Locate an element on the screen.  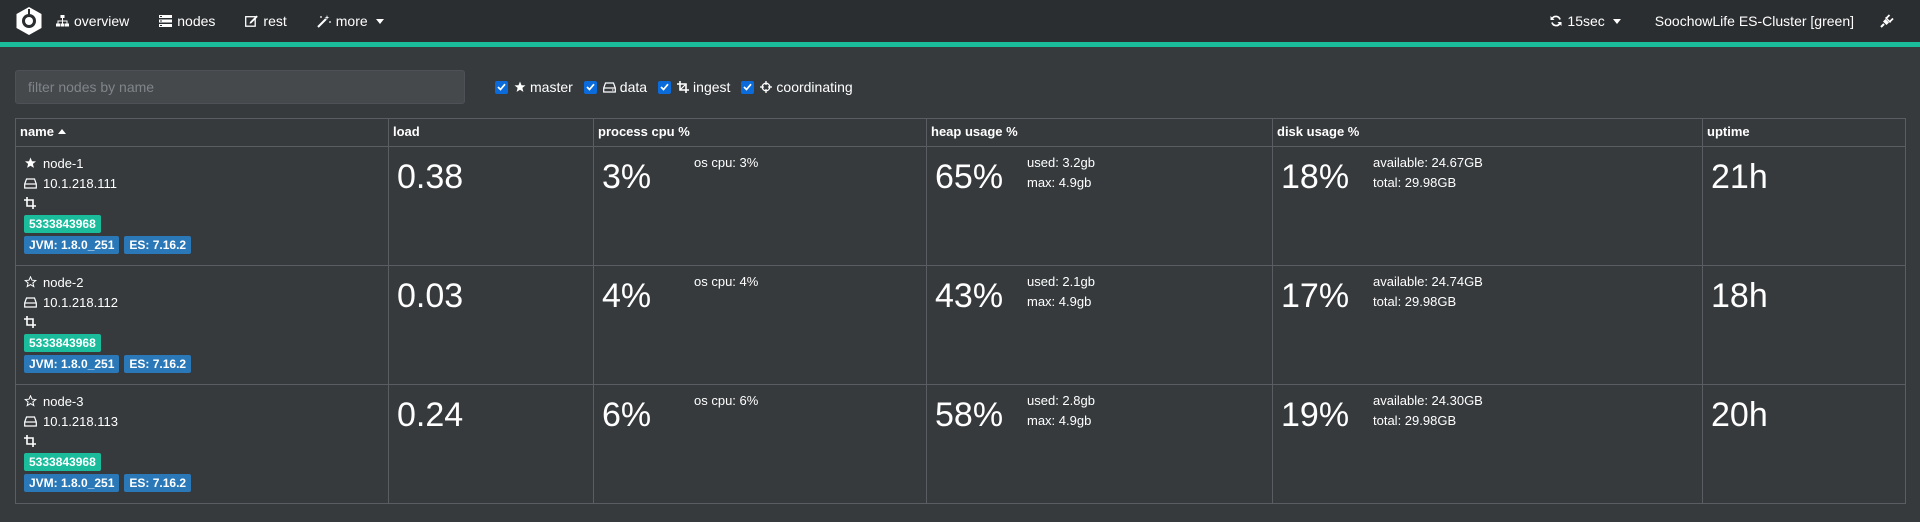
heap-used-value: used: 2.1gb is located at coordinates (1061, 281).